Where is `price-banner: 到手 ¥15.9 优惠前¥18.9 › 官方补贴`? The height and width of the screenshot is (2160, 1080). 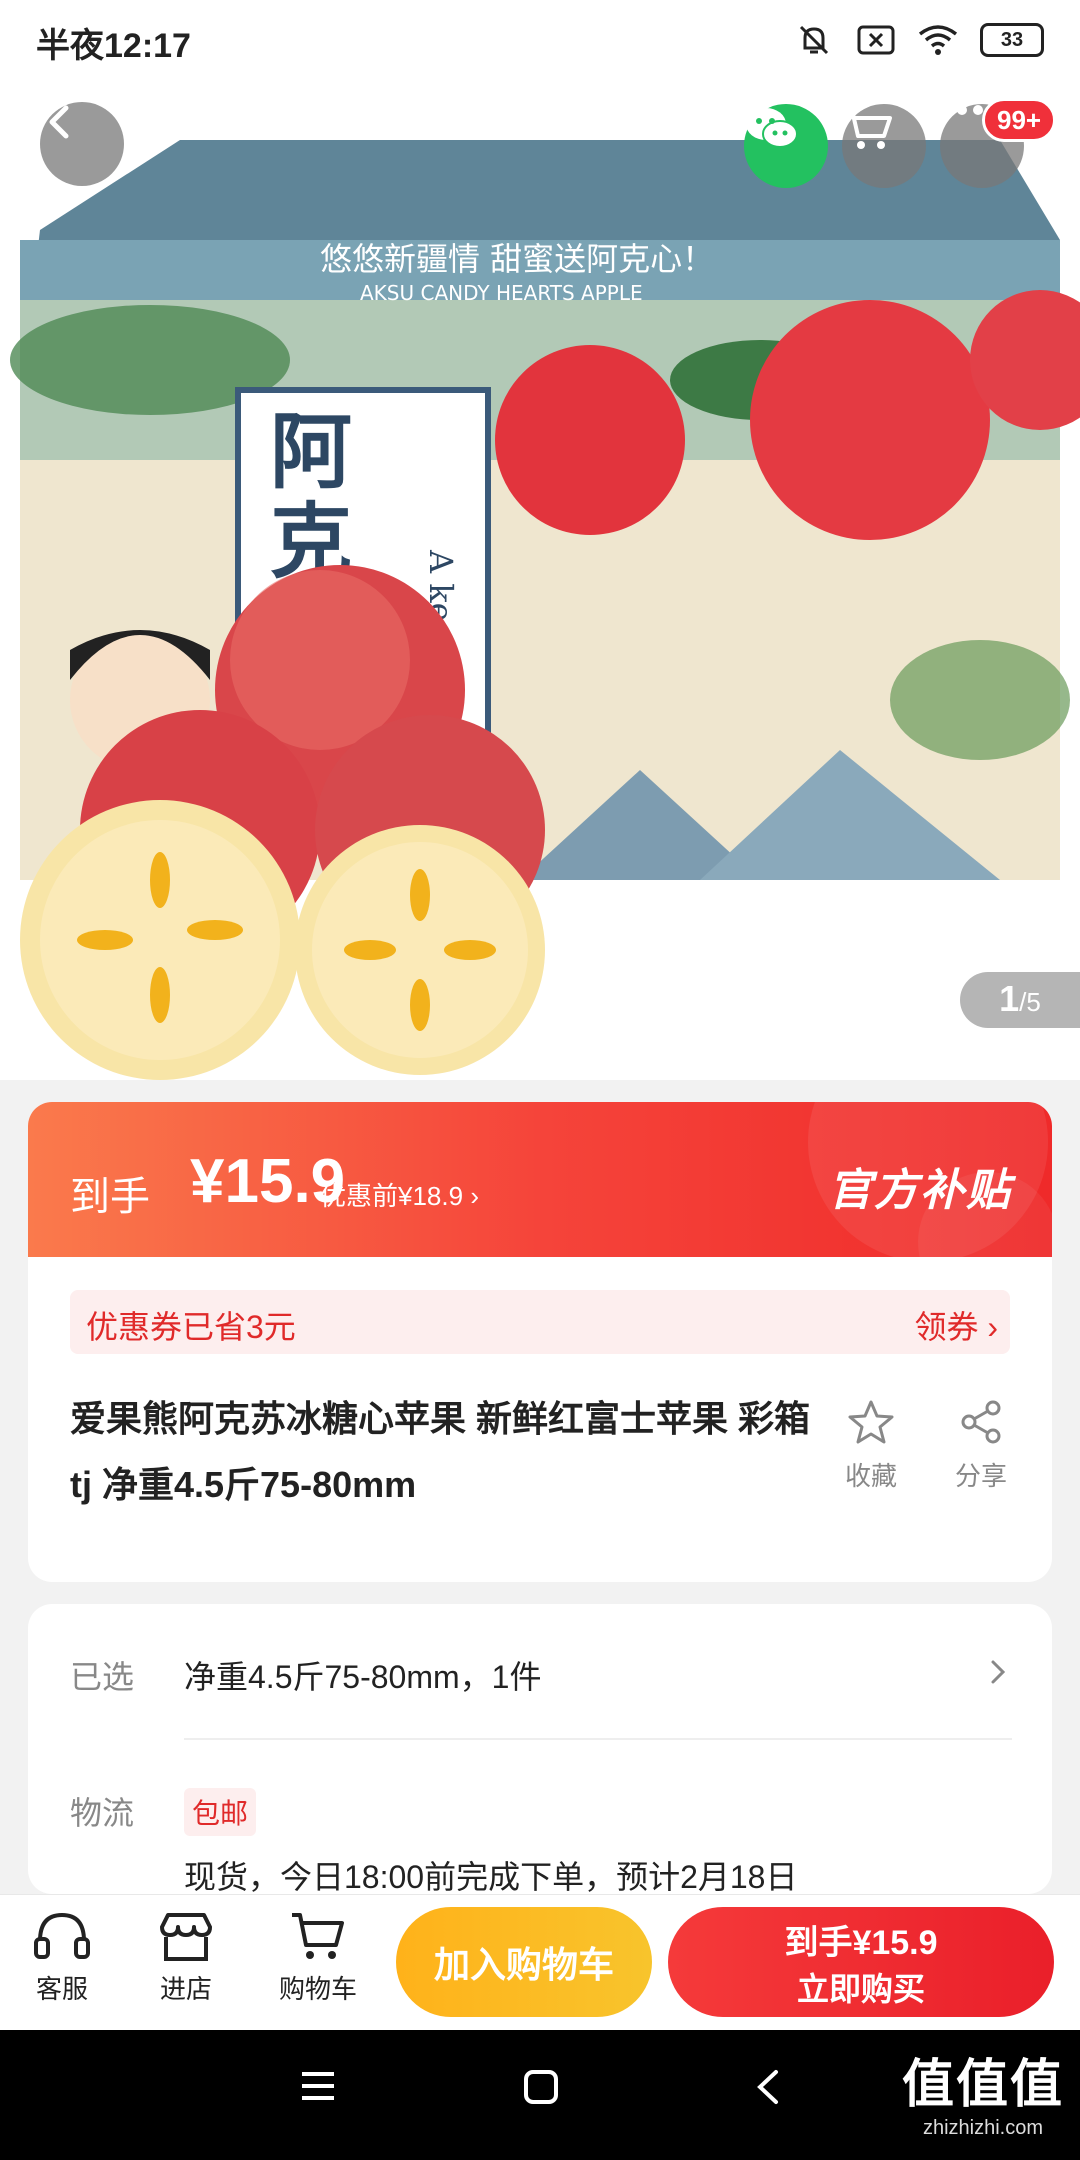
price-banner: 到手 ¥15.9 优惠前¥18.9 › 官方补贴 is located at coordinates (540, 1179).